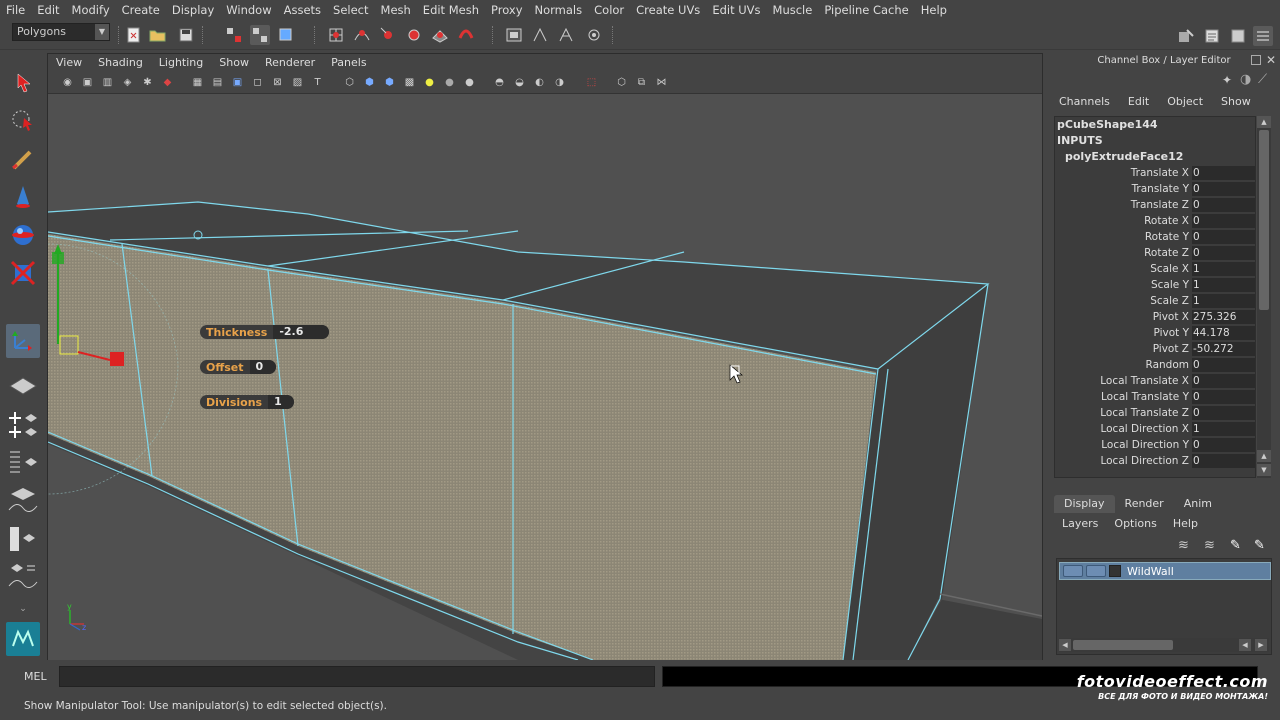 Image resolution: width=1280 pixels, height=720 pixels. I want to click on channel-list-scrollbar: ▲ ▲ ▼, so click(1264, 297).